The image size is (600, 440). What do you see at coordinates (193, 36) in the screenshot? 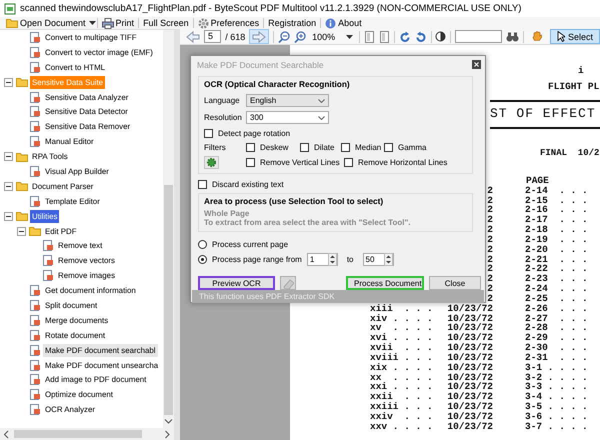
I see `arrow-left-icon` at bounding box center [193, 36].